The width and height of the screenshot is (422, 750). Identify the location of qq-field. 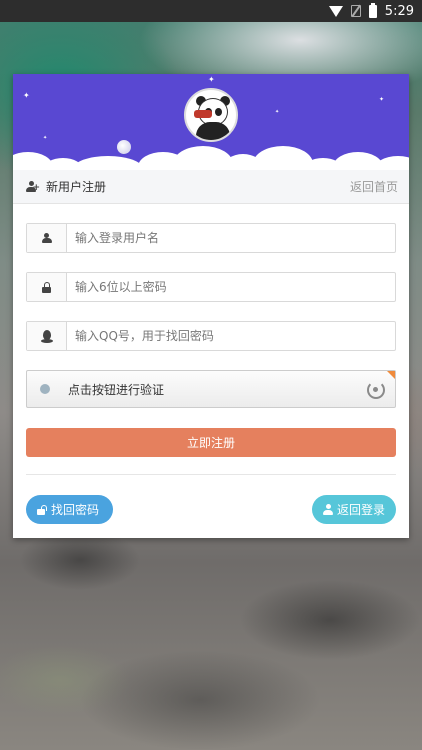
(211, 336).